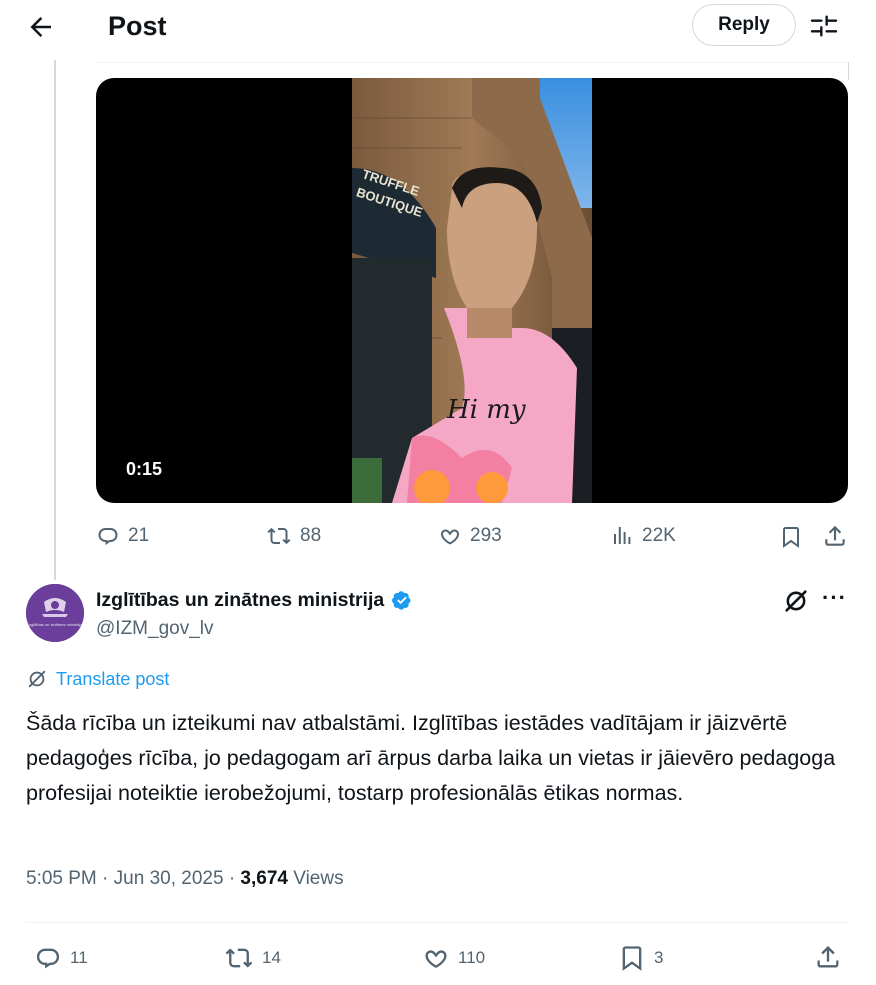  Describe the element at coordinates (824, 26) in the screenshot. I see `filter-settings-icon` at that location.